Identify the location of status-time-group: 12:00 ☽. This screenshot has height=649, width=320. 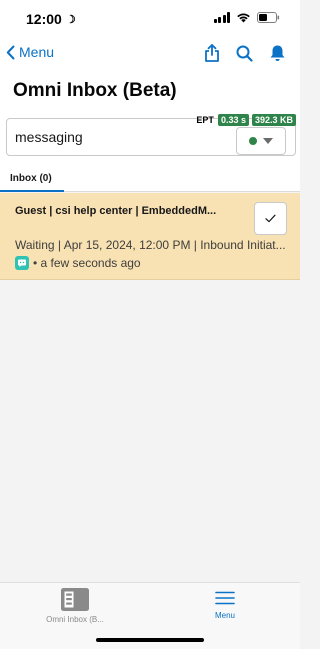
(51, 19).